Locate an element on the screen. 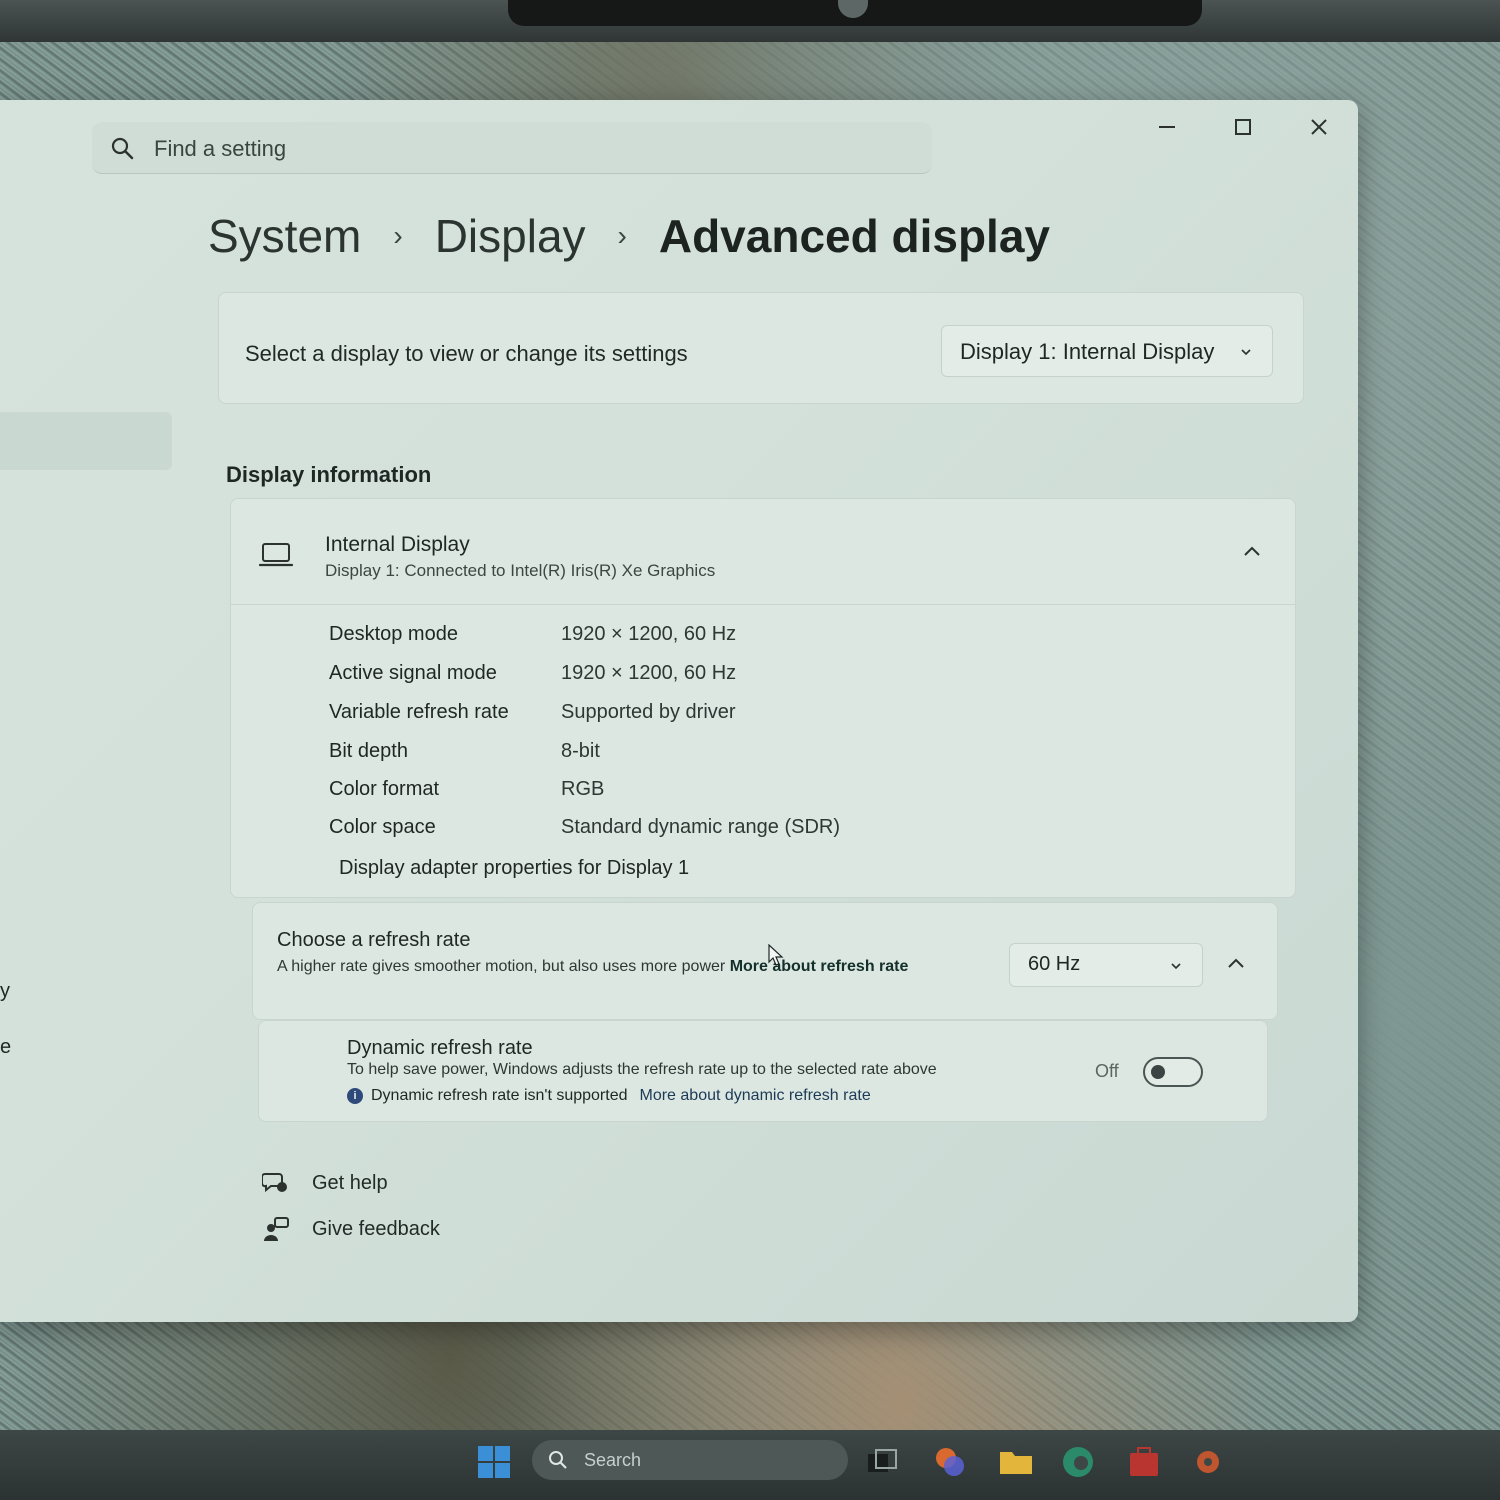 The width and height of the screenshot is (1500, 1500). minimize-button is located at coordinates (1167, 127).